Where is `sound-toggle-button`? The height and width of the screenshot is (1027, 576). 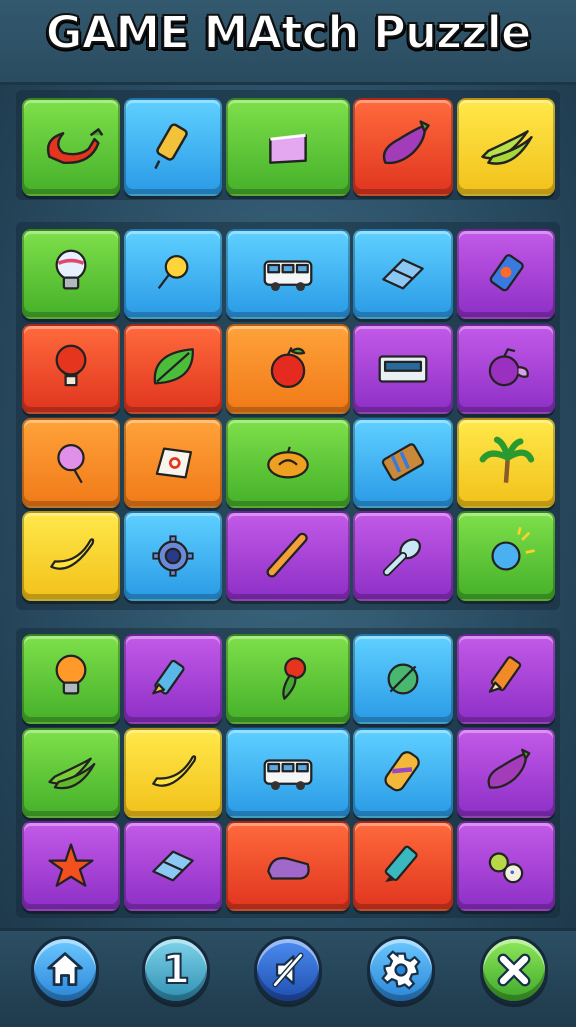
sound-toggle-button is located at coordinates (288, 970).